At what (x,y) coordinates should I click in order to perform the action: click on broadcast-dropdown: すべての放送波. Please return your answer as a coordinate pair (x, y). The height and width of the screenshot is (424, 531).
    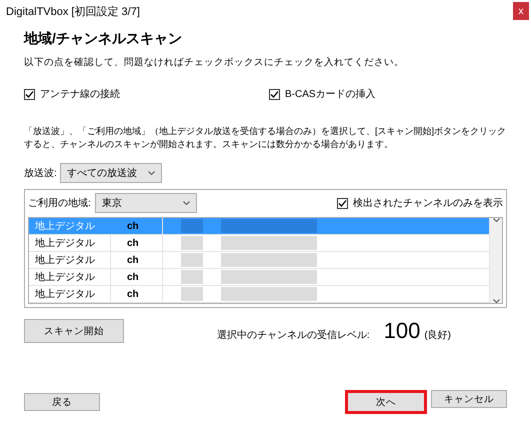
    Looking at the image, I should click on (111, 173).